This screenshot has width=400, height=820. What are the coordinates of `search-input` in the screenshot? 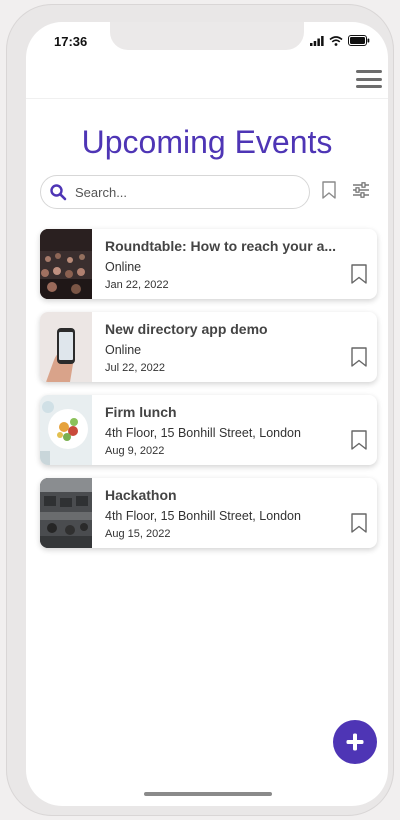 It's located at (185, 192).